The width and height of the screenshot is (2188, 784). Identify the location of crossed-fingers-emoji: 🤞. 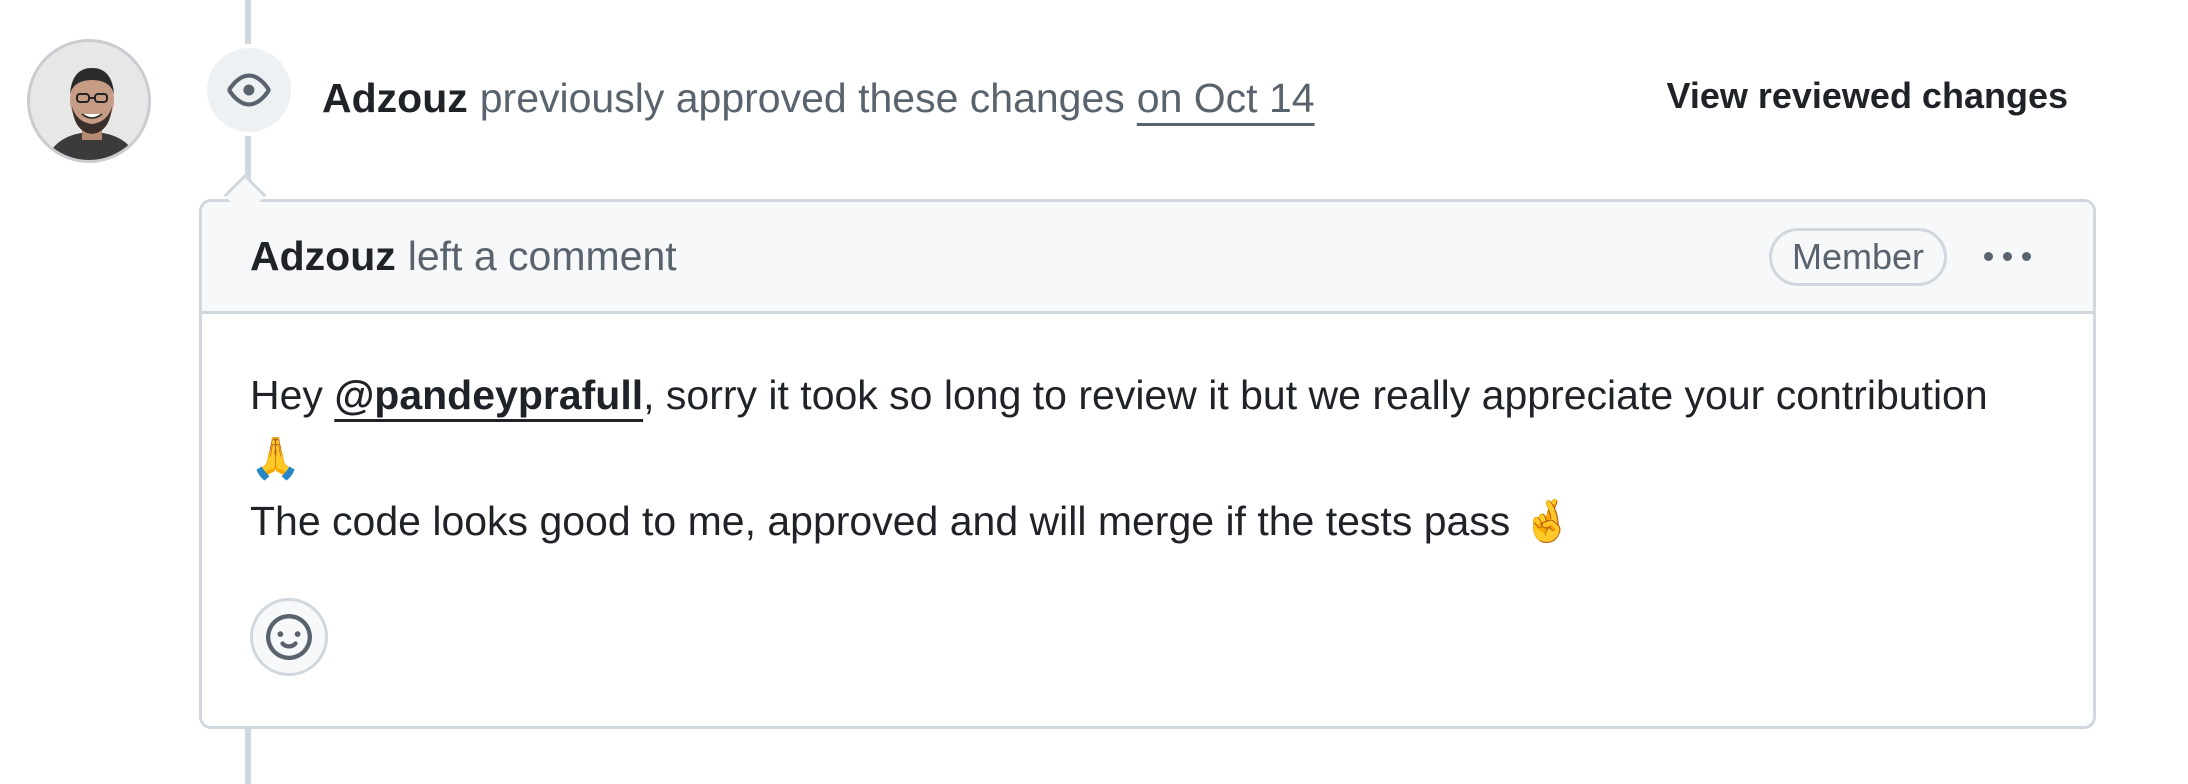
(1547, 521).